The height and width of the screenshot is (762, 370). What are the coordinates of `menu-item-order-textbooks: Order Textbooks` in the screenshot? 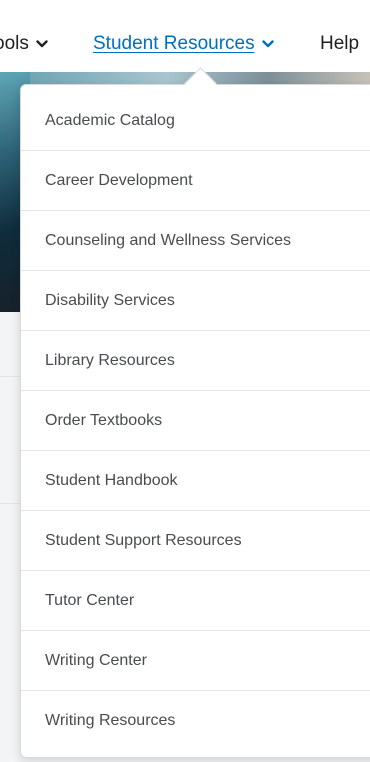 It's located at (195, 421).